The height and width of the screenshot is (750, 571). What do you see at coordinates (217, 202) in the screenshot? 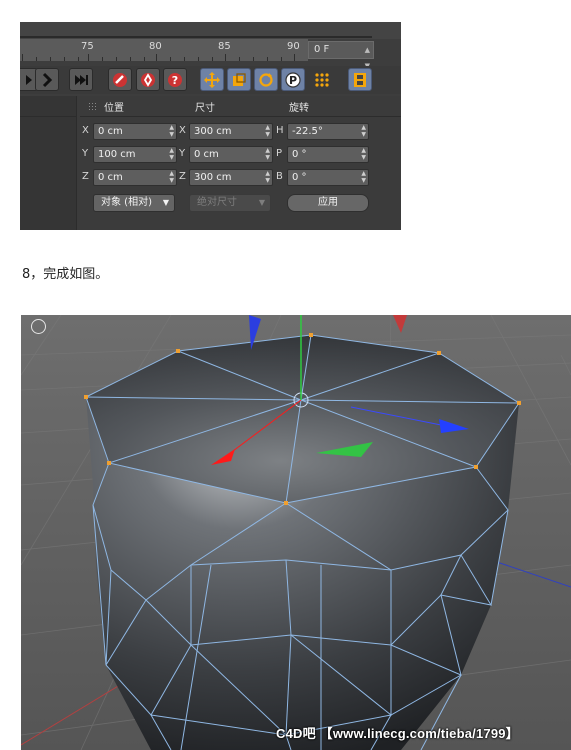
I see `size-mode-value: 绝对尺寸` at bounding box center [217, 202].